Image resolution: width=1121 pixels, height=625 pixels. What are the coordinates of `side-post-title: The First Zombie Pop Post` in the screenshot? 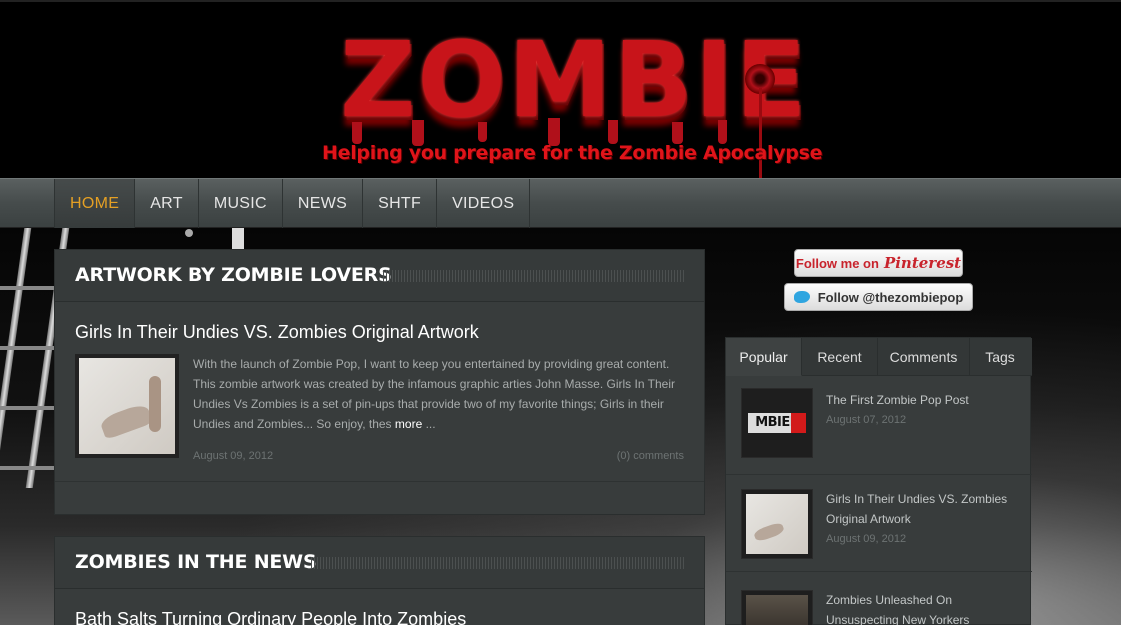 It's located at (923, 400).